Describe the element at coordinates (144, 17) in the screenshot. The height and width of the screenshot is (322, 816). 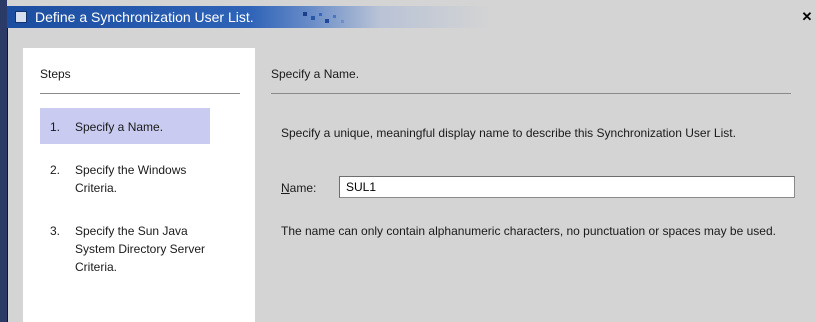
I see `window-title: Define a Synchronization User List.` at that location.